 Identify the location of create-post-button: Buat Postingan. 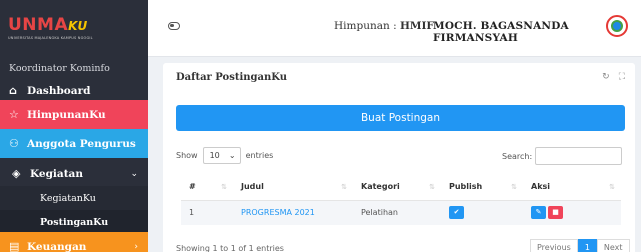
(400, 118).